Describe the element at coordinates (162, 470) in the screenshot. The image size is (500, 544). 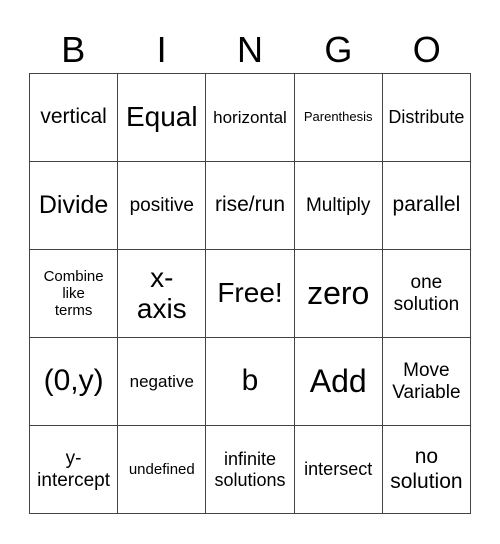
I see `bingo-cell: undefined` at that location.